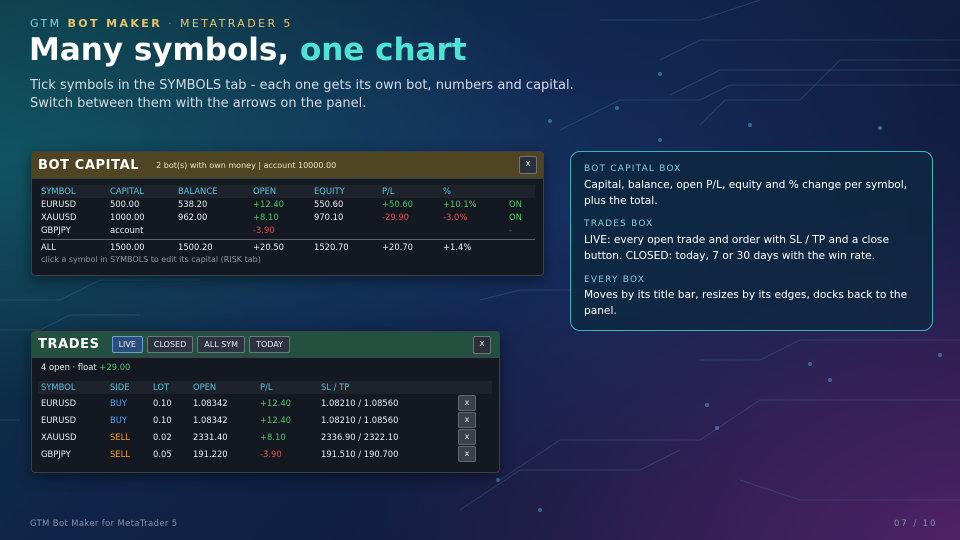 The image size is (960, 540). I want to click on brand-product: BOT MAKER, so click(115, 23).